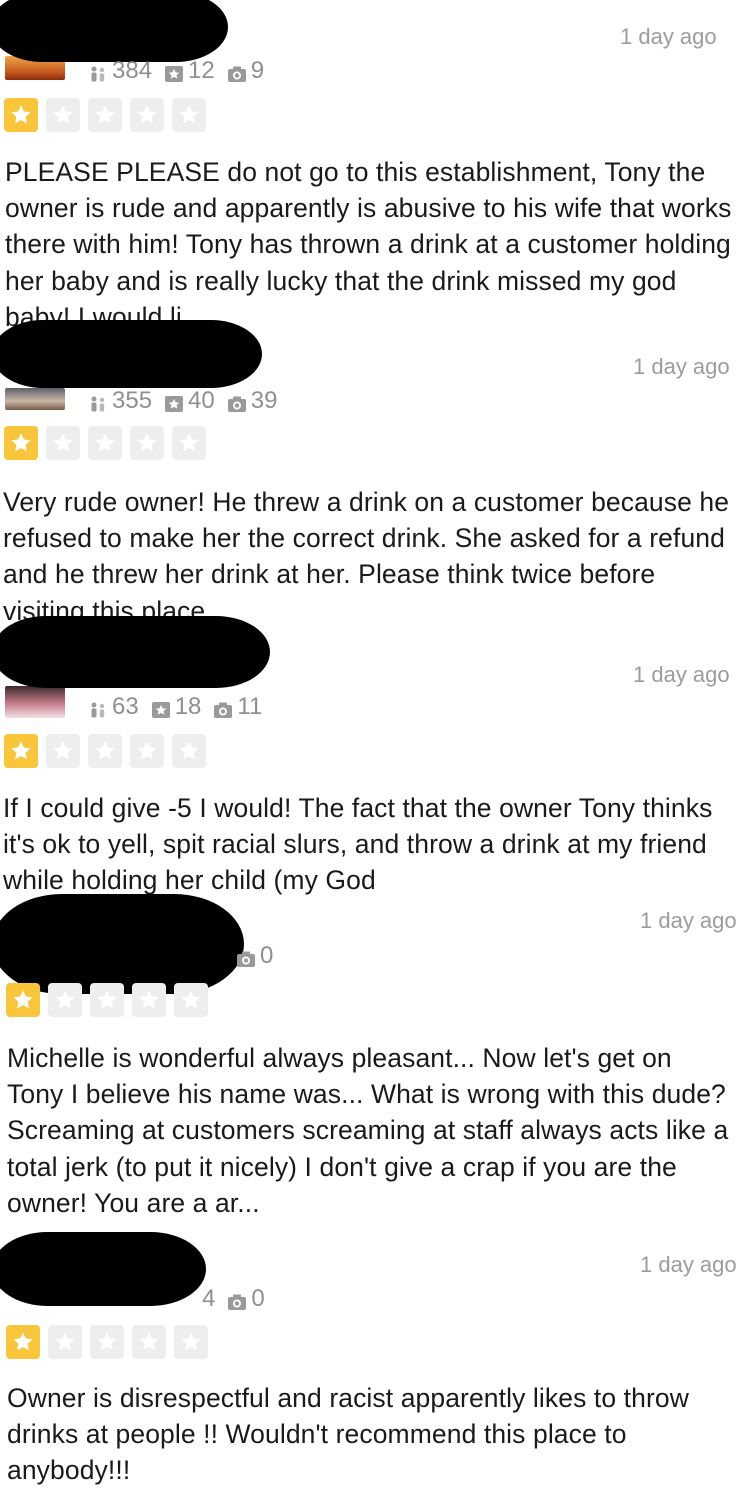 Image resolution: width=741 pixels, height=1500 pixels. I want to click on photos-count: 39, so click(264, 400).